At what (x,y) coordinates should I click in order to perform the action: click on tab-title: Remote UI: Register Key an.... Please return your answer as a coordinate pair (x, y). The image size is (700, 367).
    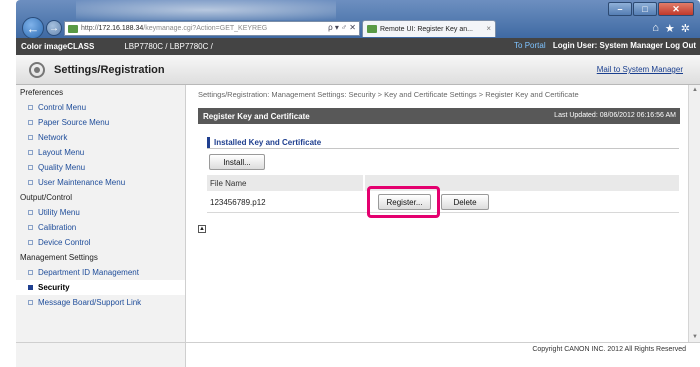
    Looking at the image, I should click on (426, 29).